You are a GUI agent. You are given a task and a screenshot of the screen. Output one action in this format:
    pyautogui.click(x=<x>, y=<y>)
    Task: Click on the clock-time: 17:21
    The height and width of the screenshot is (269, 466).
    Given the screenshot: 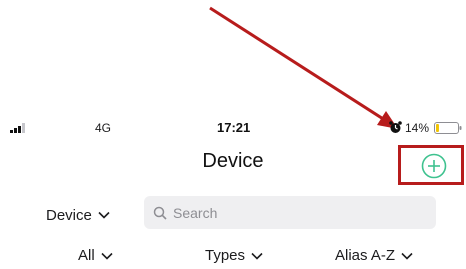 What is the action you would take?
    pyautogui.click(x=234, y=127)
    